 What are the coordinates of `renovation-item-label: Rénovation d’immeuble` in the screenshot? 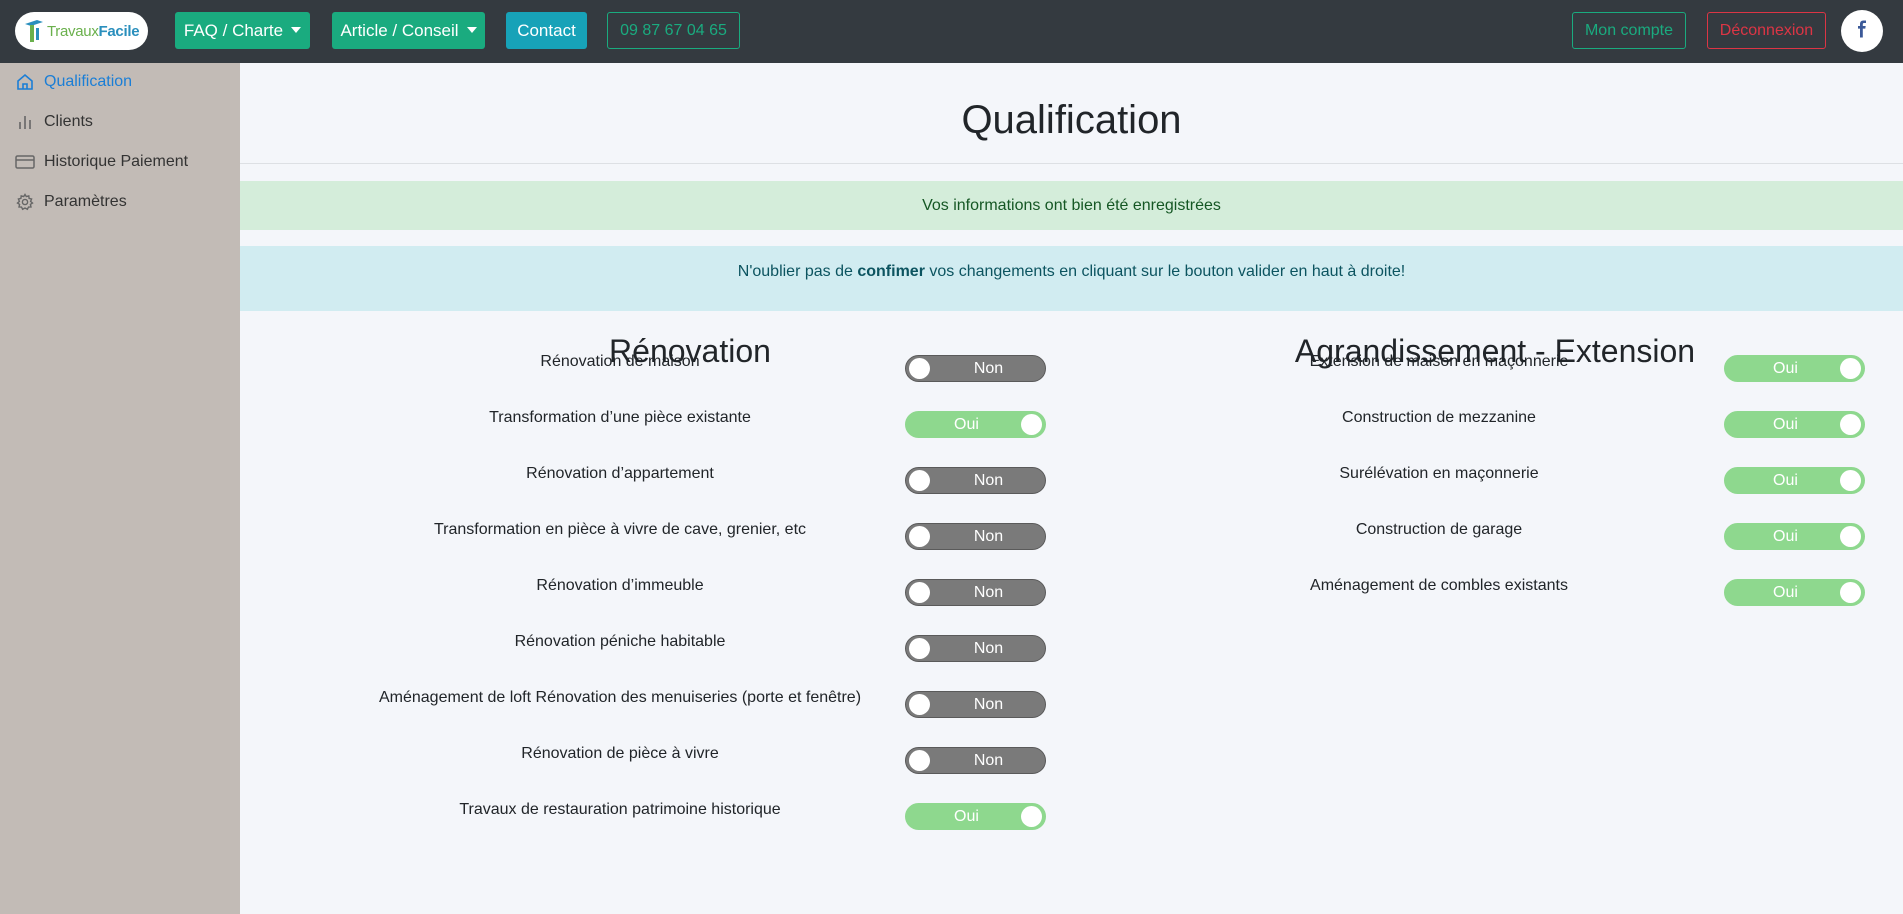 It's located at (620, 585).